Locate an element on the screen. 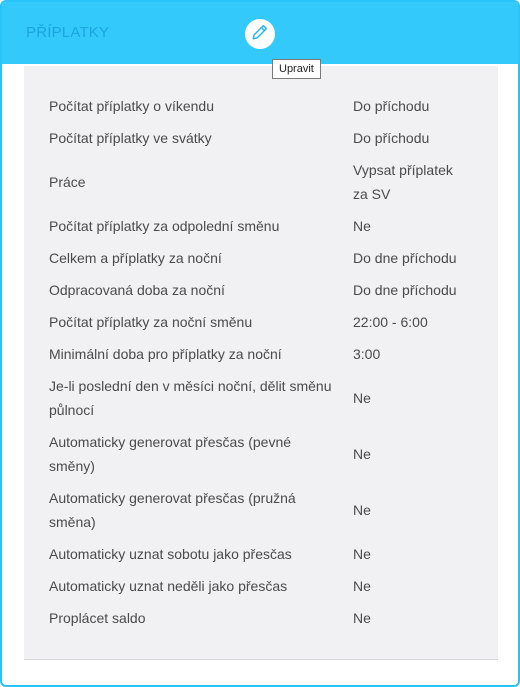  setting-label: Automaticky uznat sobotu jako přesčas is located at coordinates (170, 554).